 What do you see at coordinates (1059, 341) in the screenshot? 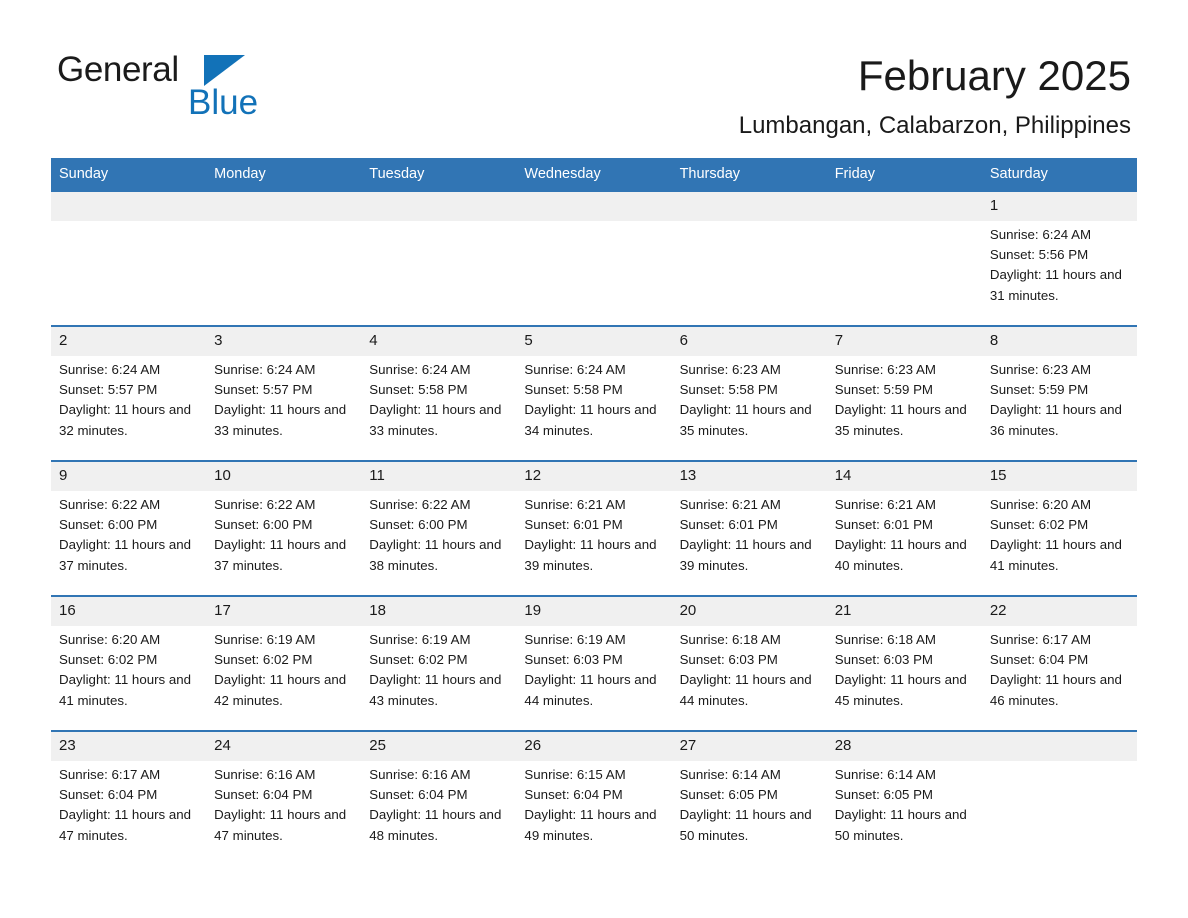
I see `day-number: 8` at bounding box center [1059, 341].